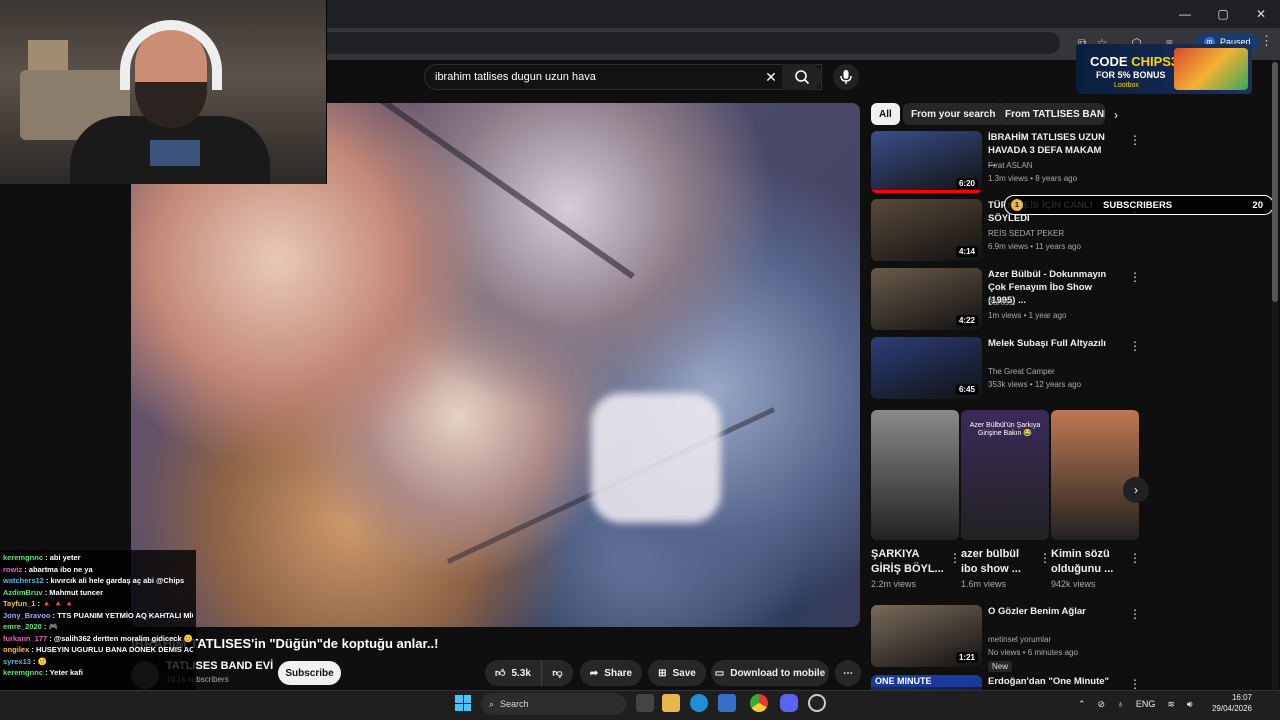 The image size is (1280, 720). What do you see at coordinates (789, 703) in the screenshot?
I see `discord-icon` at bounding box center [789, 703].